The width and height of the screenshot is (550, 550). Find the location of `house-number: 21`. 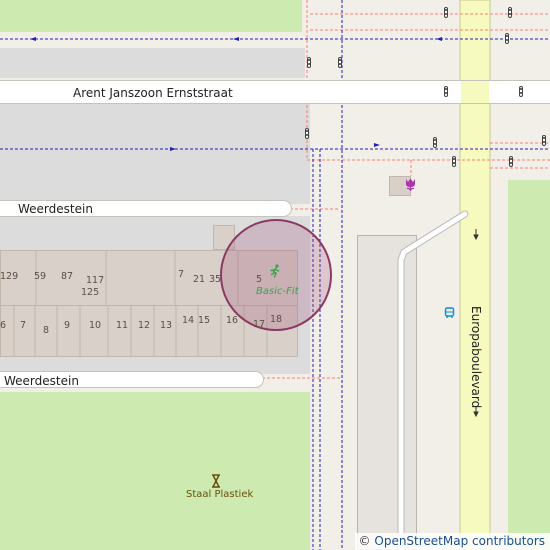

house-number: 21 is located at coordinates (199, 279).